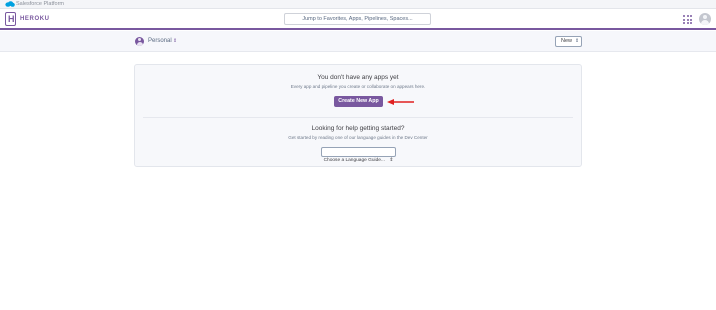 This screenshot has height=310, width=716. I want to click on salesforce-platform-bar: Salesforce Platform, so click(358, 4).